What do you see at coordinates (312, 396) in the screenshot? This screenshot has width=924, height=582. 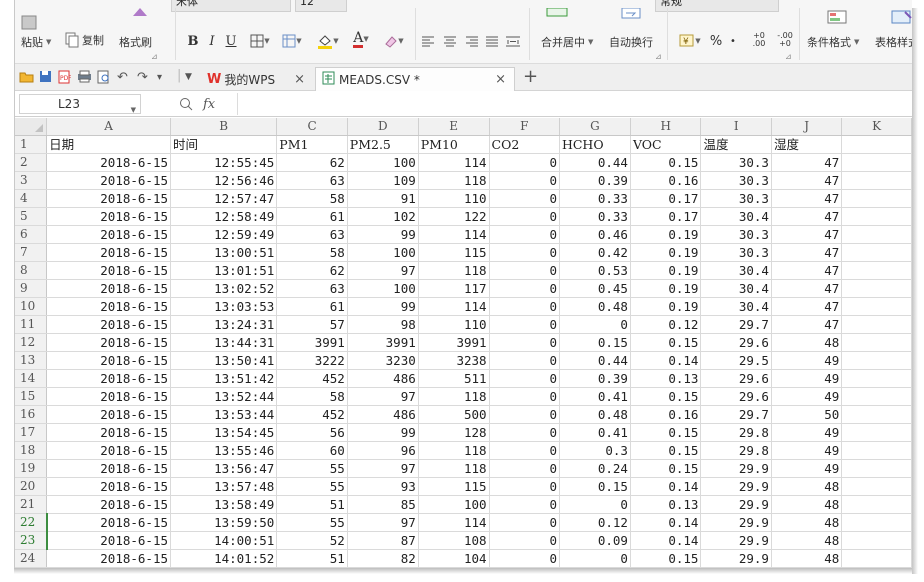 I see `cell: 58` at bounding box center [312, 396].